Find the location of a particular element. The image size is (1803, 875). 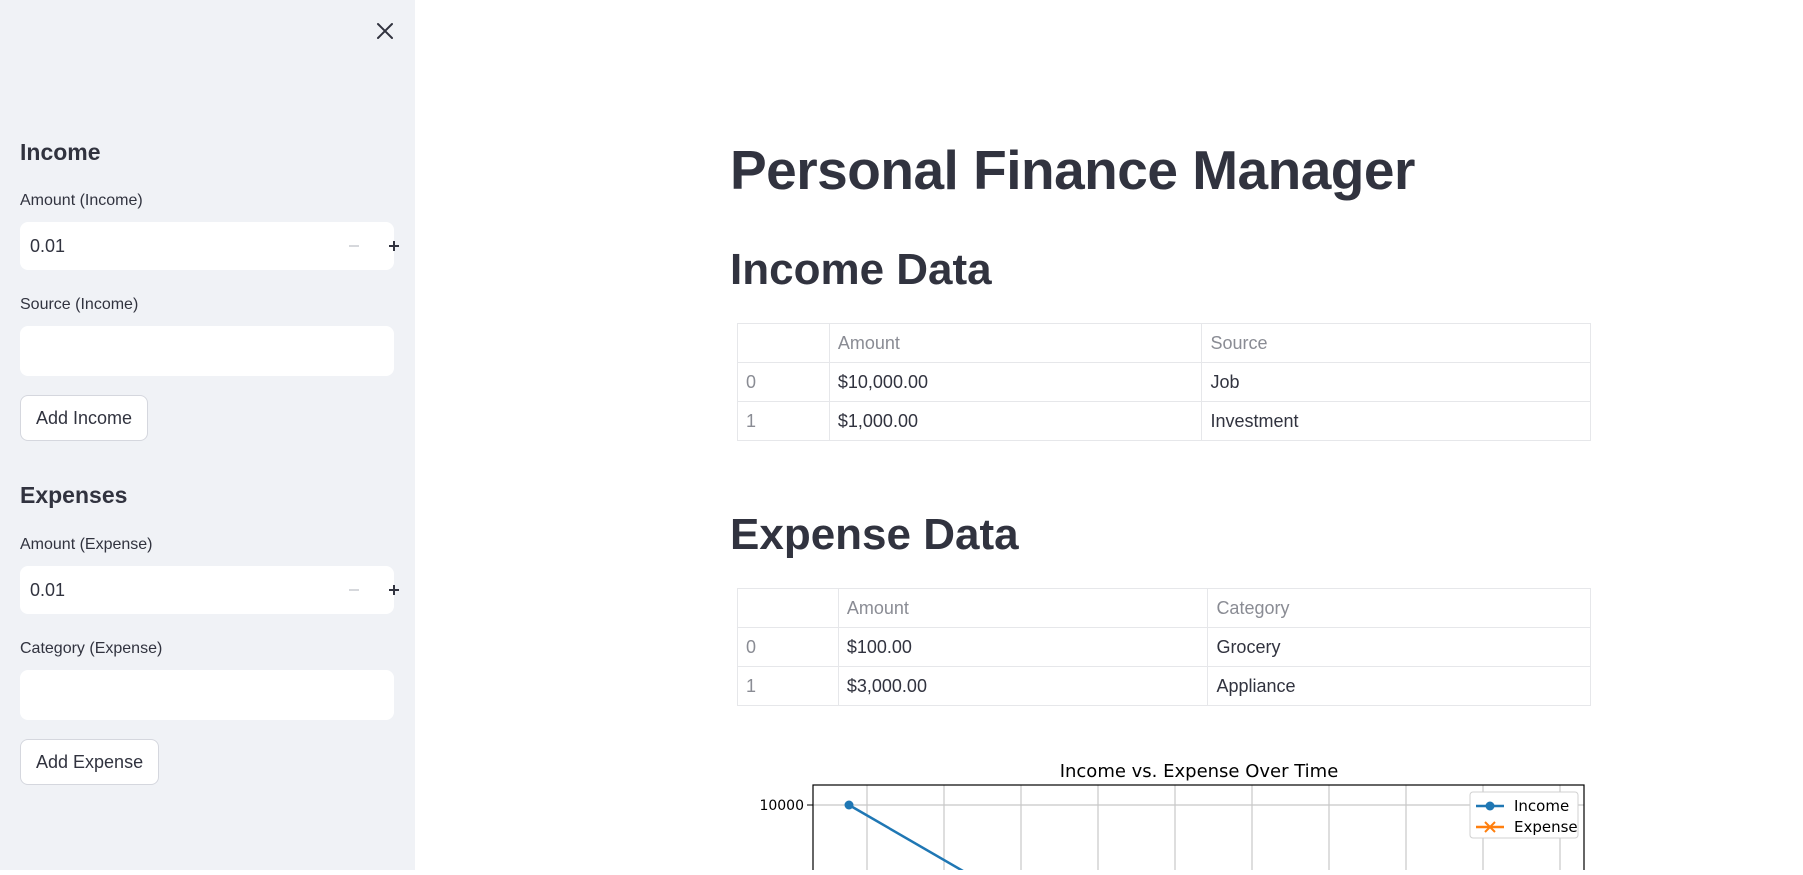

source-cell: Investment is located at coordinates (1396, 421).